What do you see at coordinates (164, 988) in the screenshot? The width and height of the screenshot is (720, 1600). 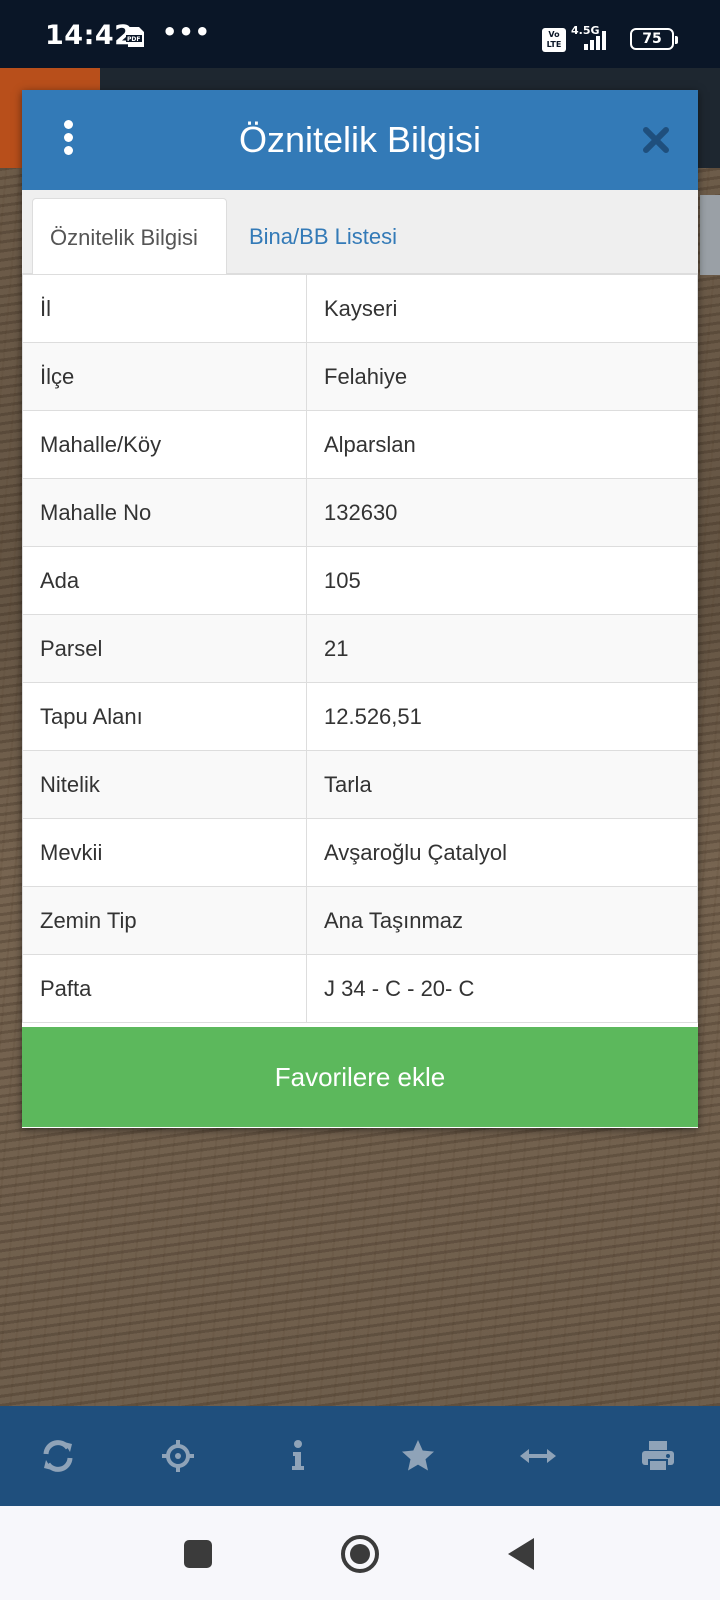 I see `row-key: Pafta` at bounding box center [164, 988].